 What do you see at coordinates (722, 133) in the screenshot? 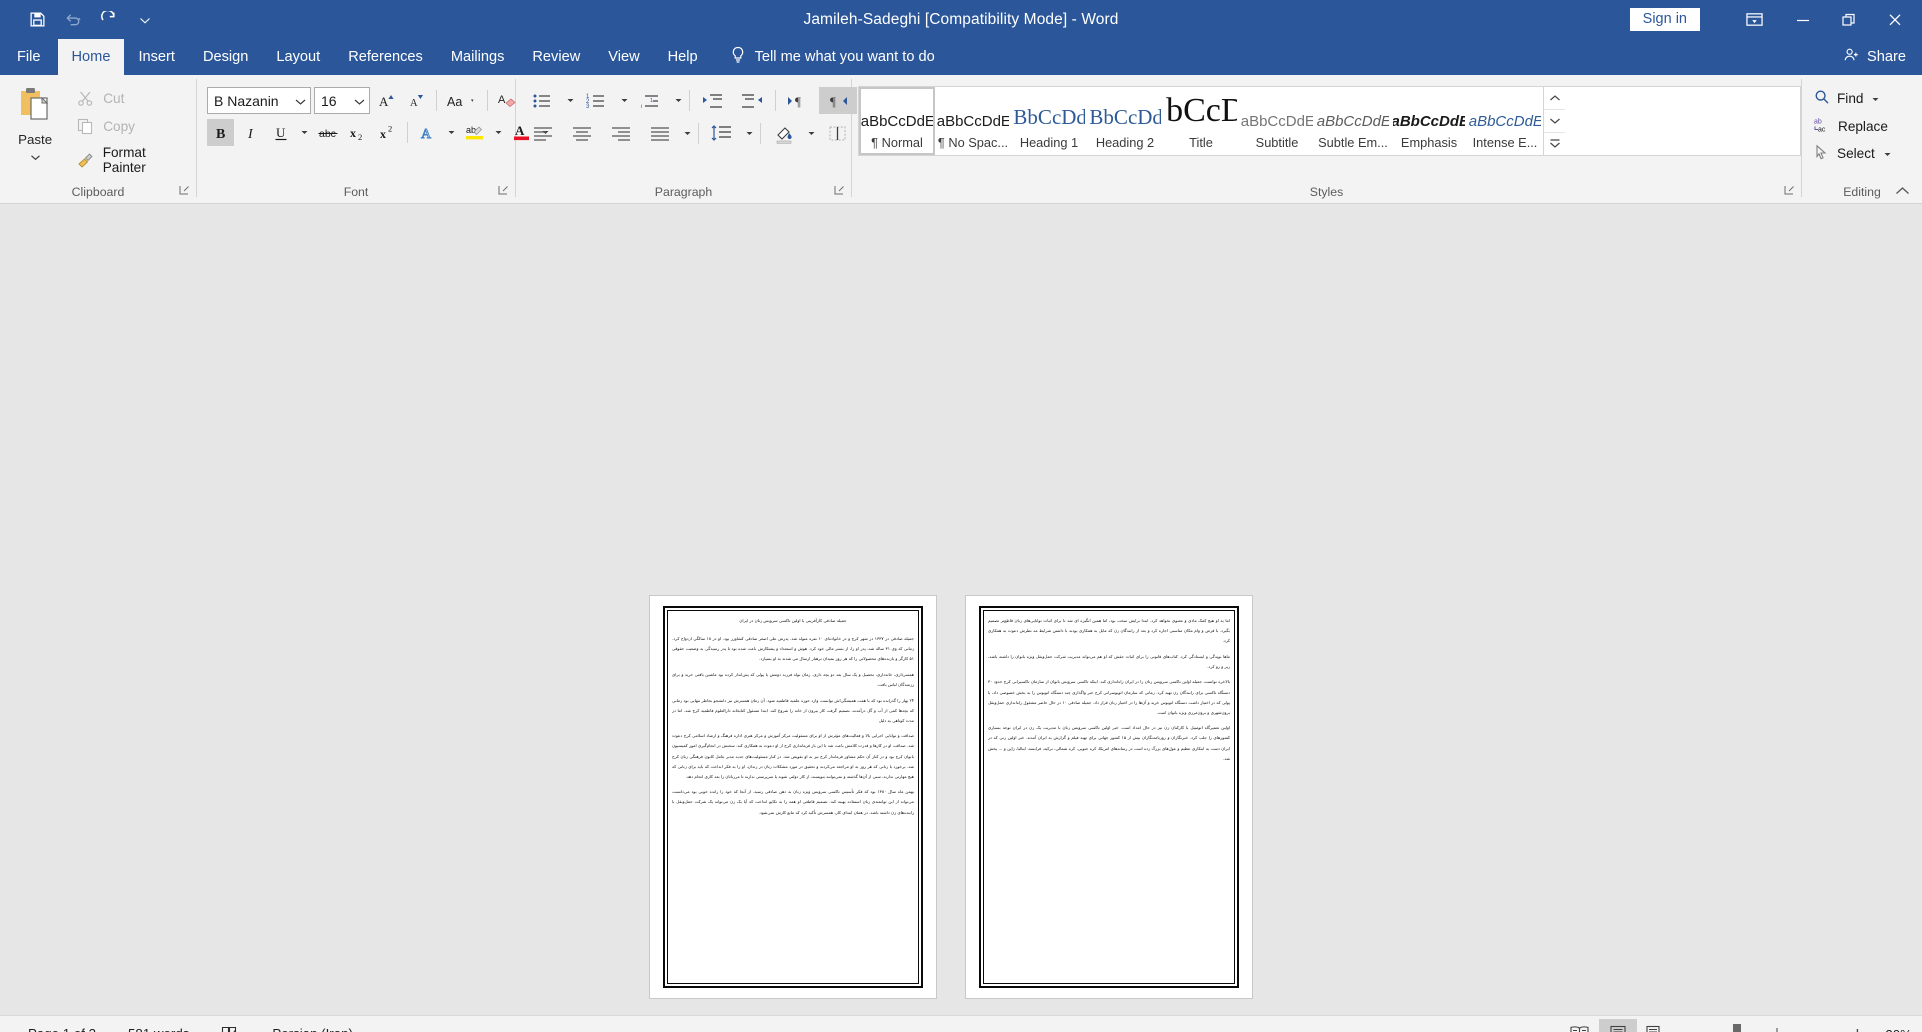
I see `line-and-paragraph-spacing-button` at bounding box center [722, 133].